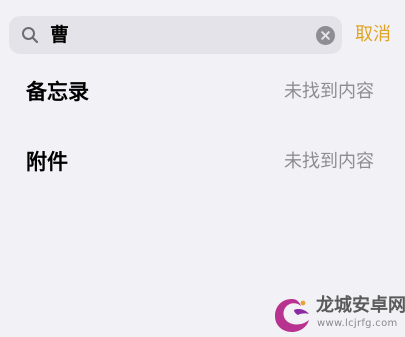 The height and width of the screenshot is (337, 405). I want to click on search-input: 曹, so click(59, 35).